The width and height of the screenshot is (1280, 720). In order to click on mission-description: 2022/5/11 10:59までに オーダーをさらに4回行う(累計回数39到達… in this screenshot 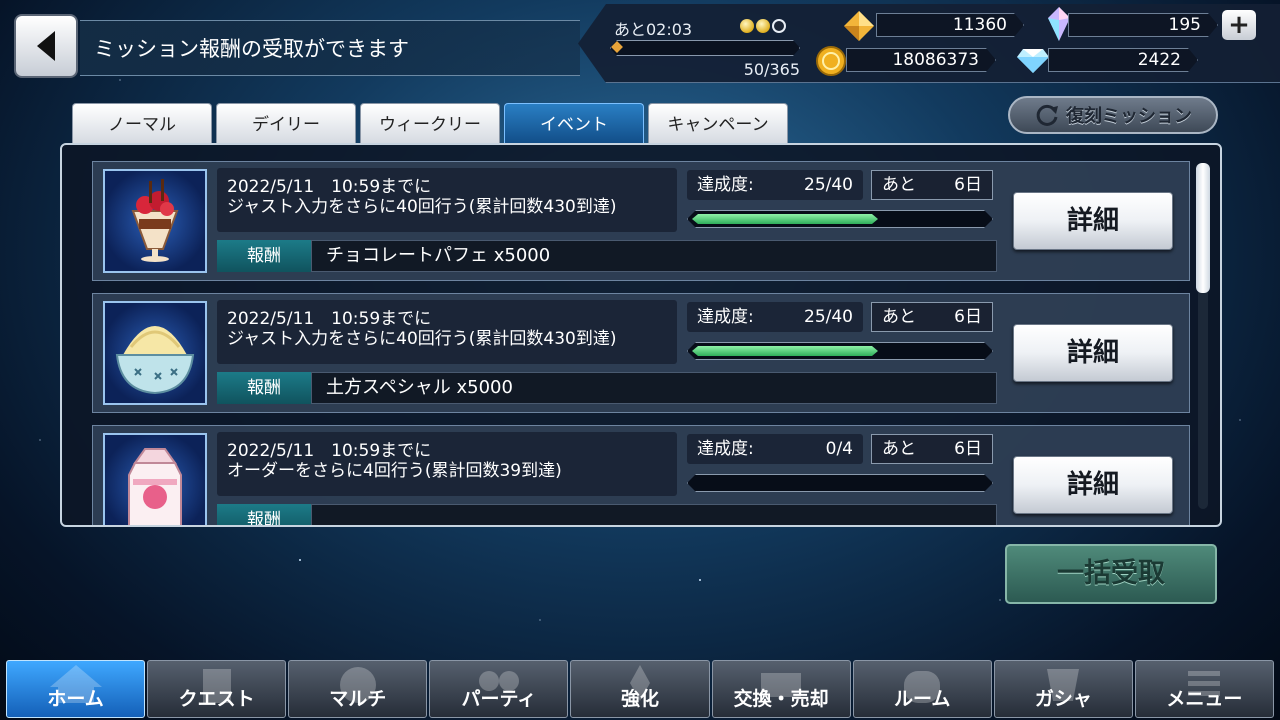, I will do `click(447, 464)`.